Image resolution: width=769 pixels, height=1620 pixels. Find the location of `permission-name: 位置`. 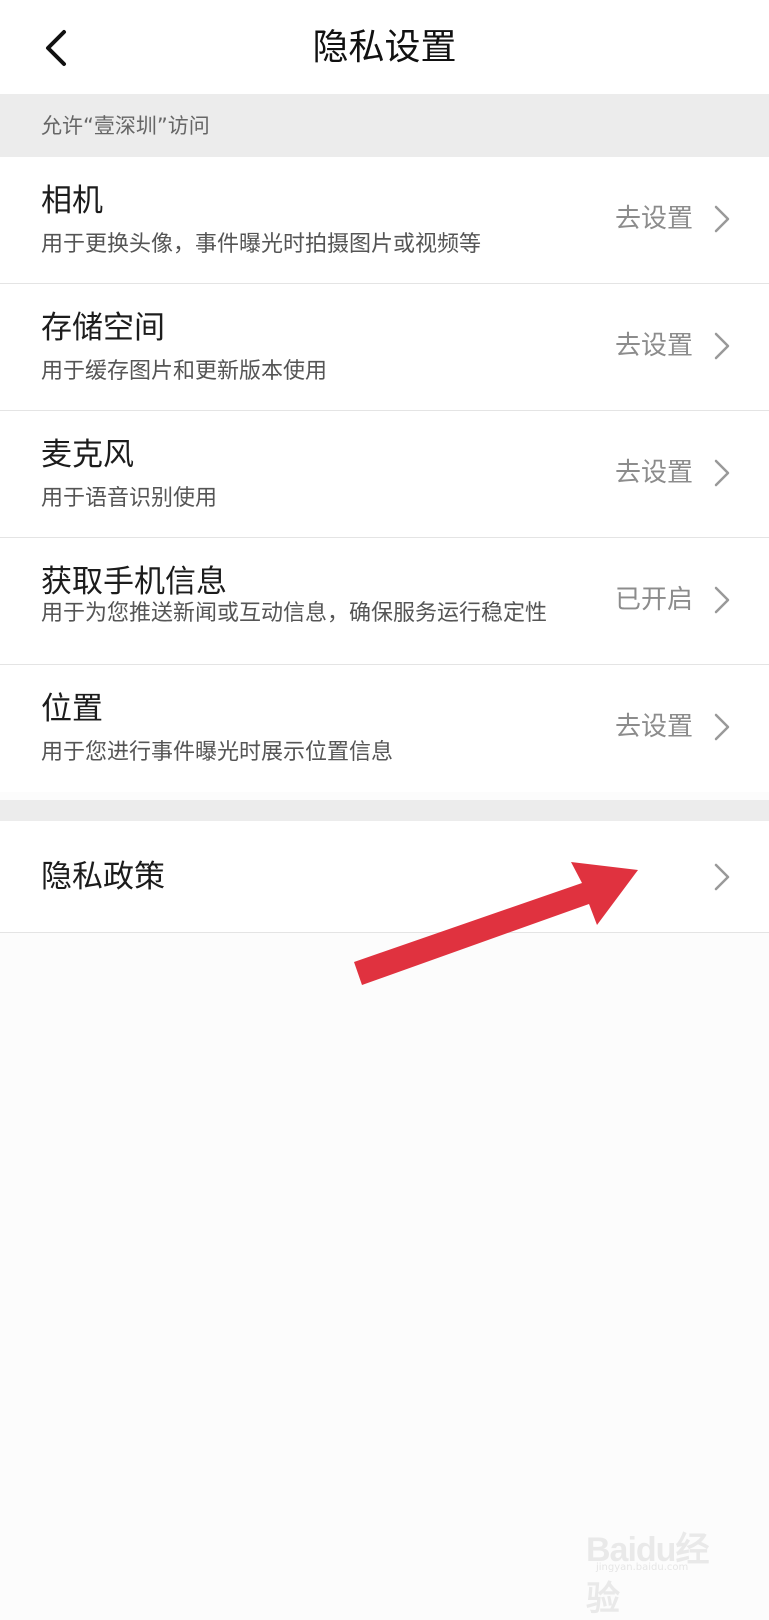

permission-name: 位置 is located at coordinates (72, 709).